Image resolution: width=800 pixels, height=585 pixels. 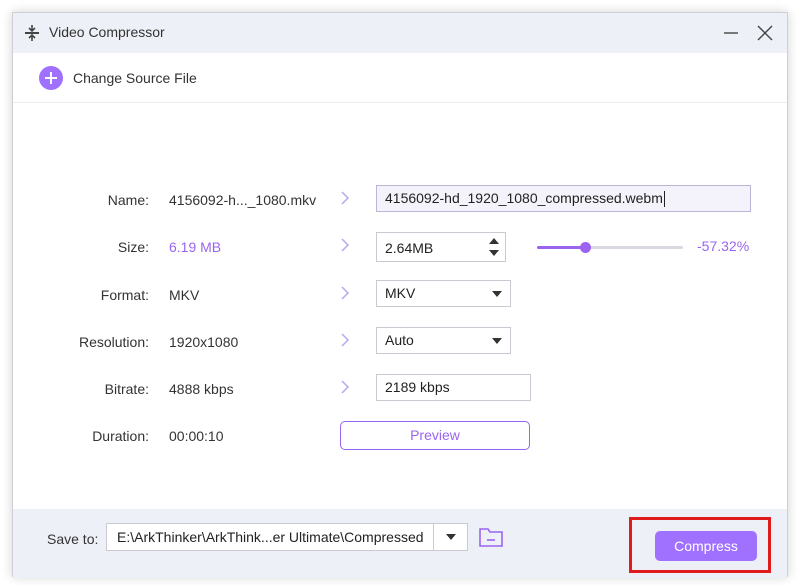 I want to click on size-reduction-percent: -57.32%, so click(x=723, y=246).